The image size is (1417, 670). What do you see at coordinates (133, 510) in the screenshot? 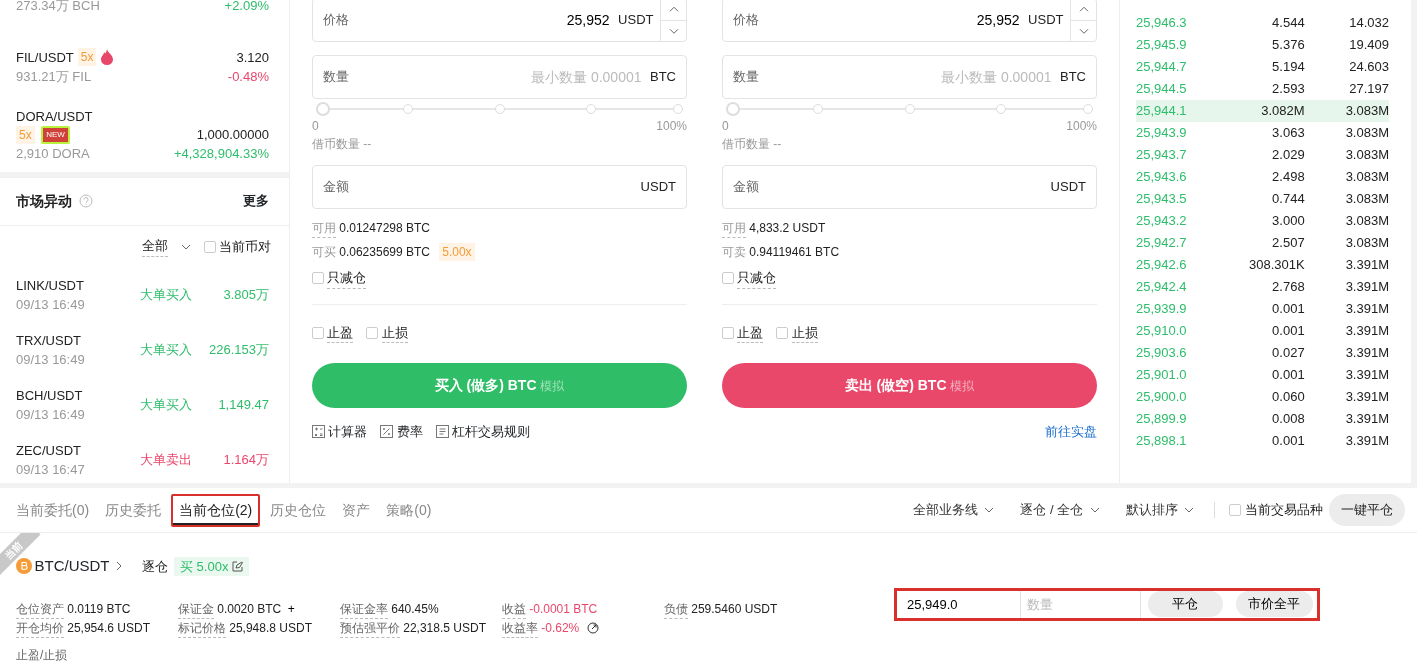
I see `tab: 历史委托` at bounding box center [133, 510].